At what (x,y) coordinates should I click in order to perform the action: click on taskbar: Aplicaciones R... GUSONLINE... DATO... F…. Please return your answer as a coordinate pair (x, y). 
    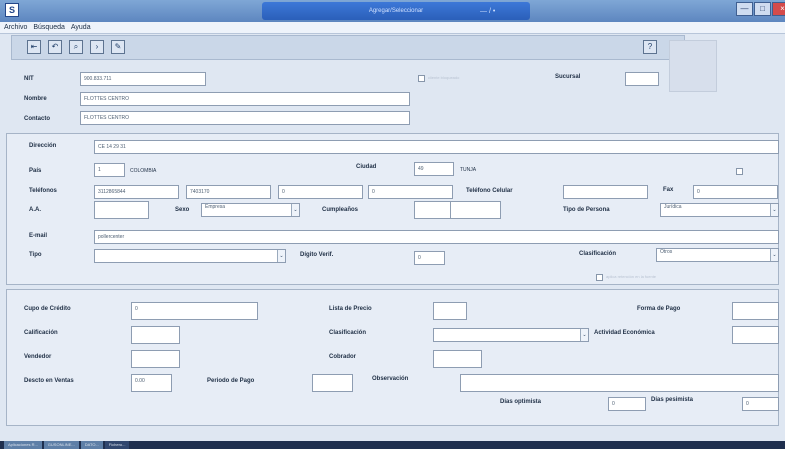
    Looking at the image, I should click on (392, 445).